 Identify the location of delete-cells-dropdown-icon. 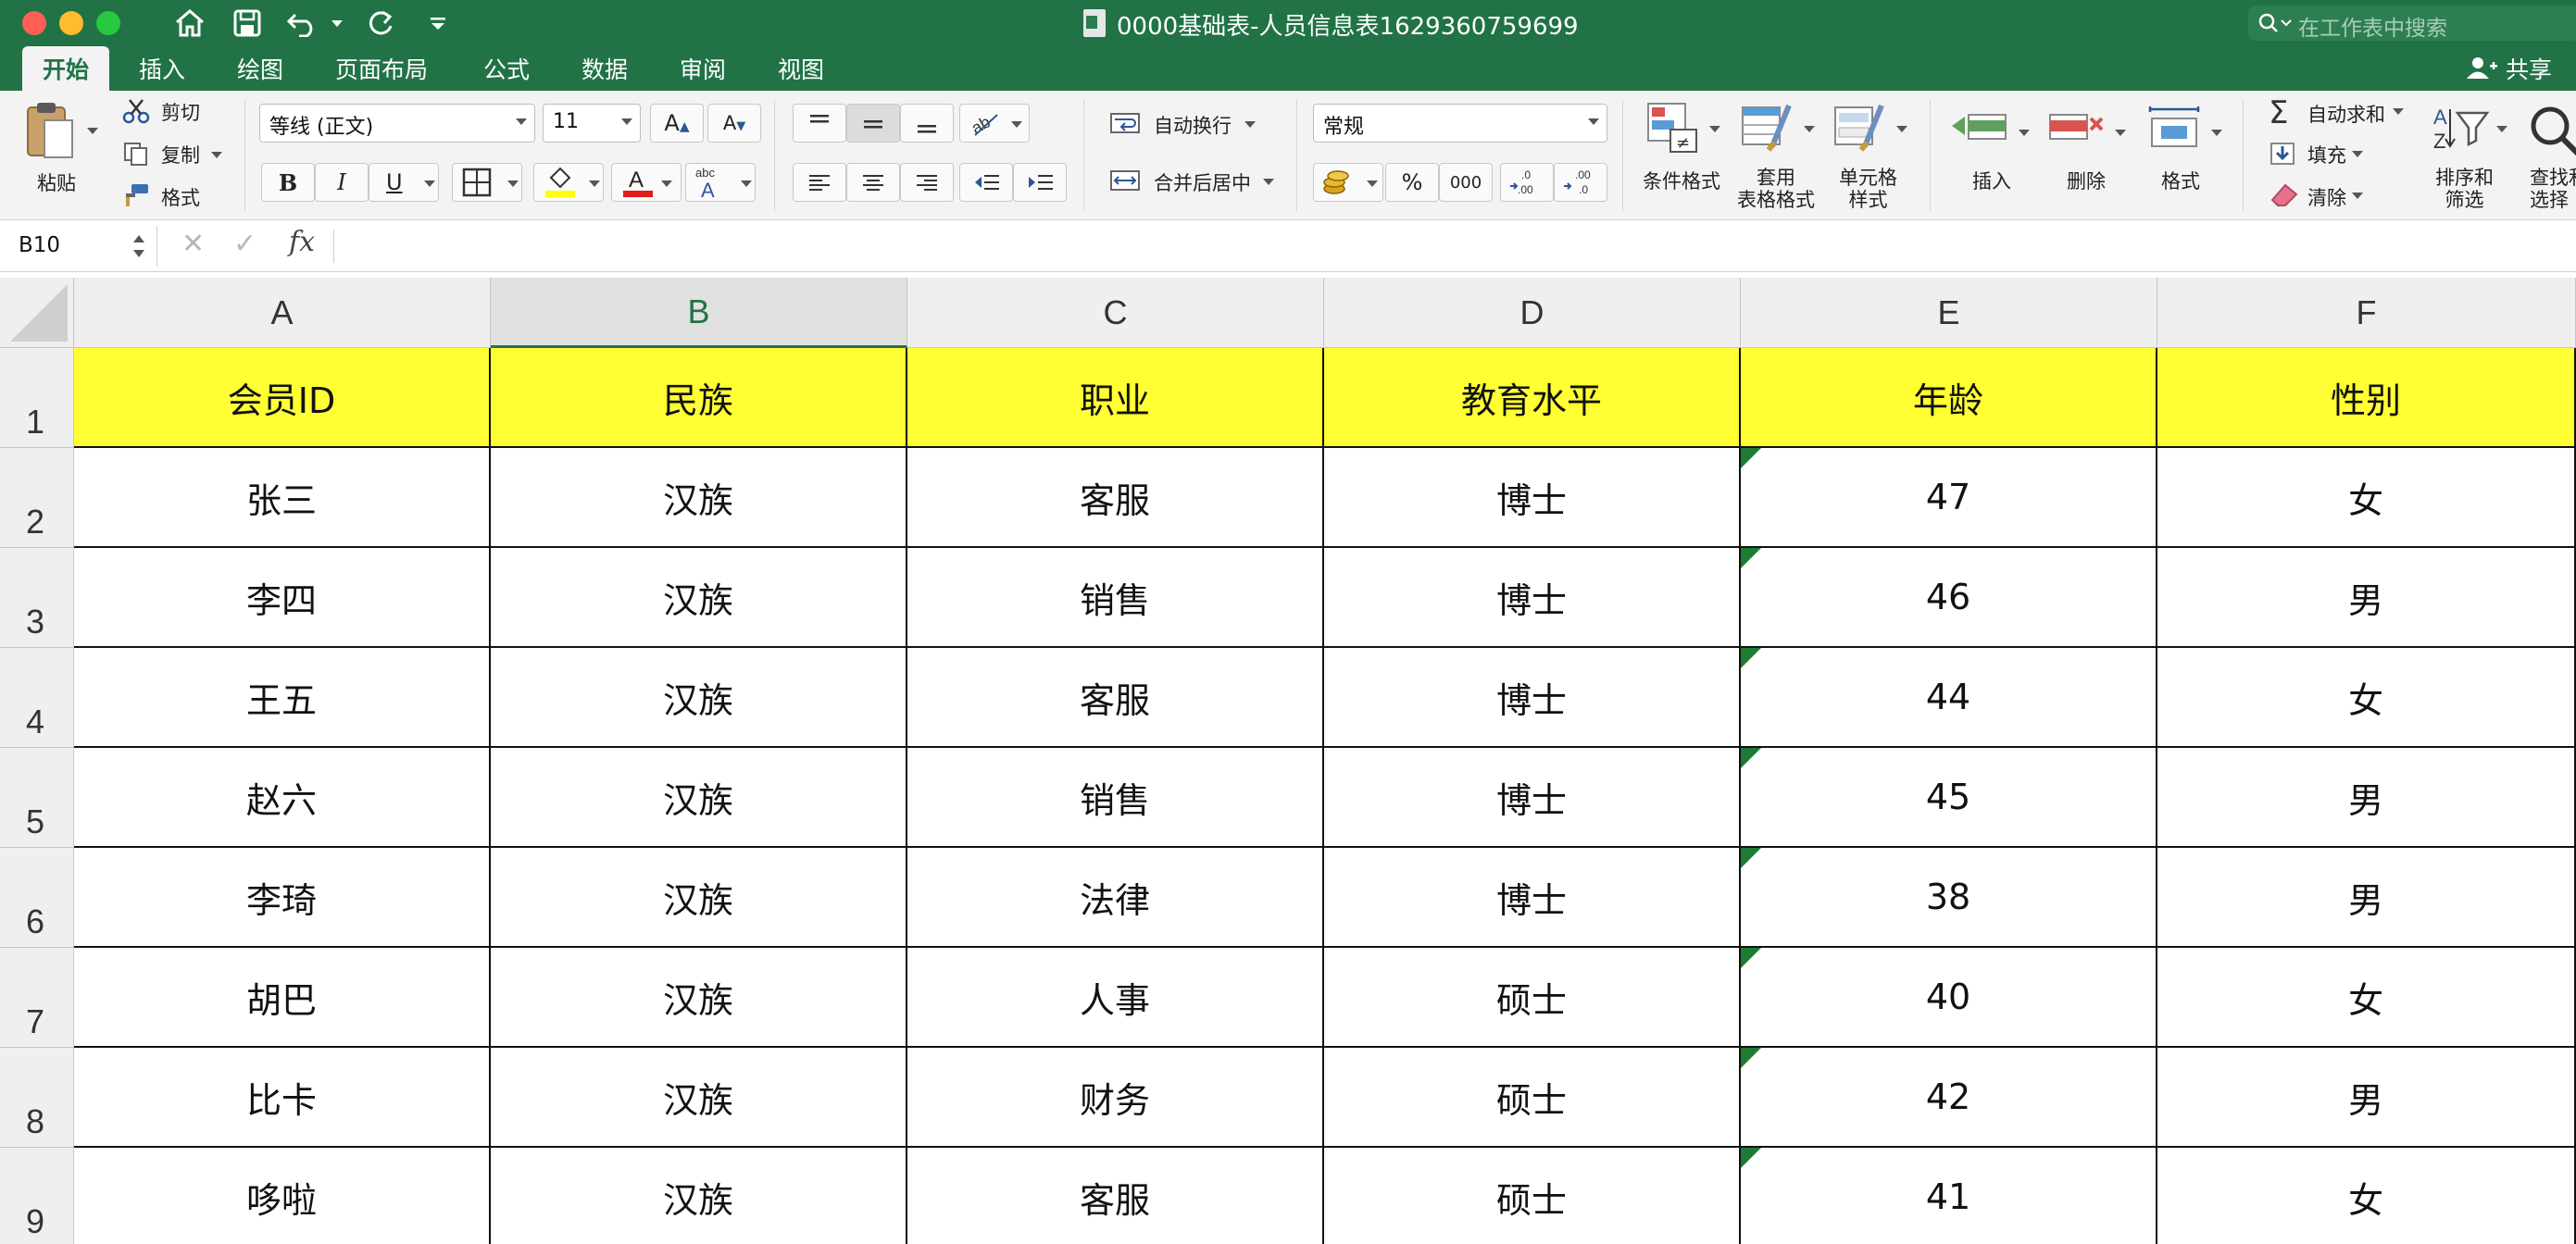
(2120, 133).